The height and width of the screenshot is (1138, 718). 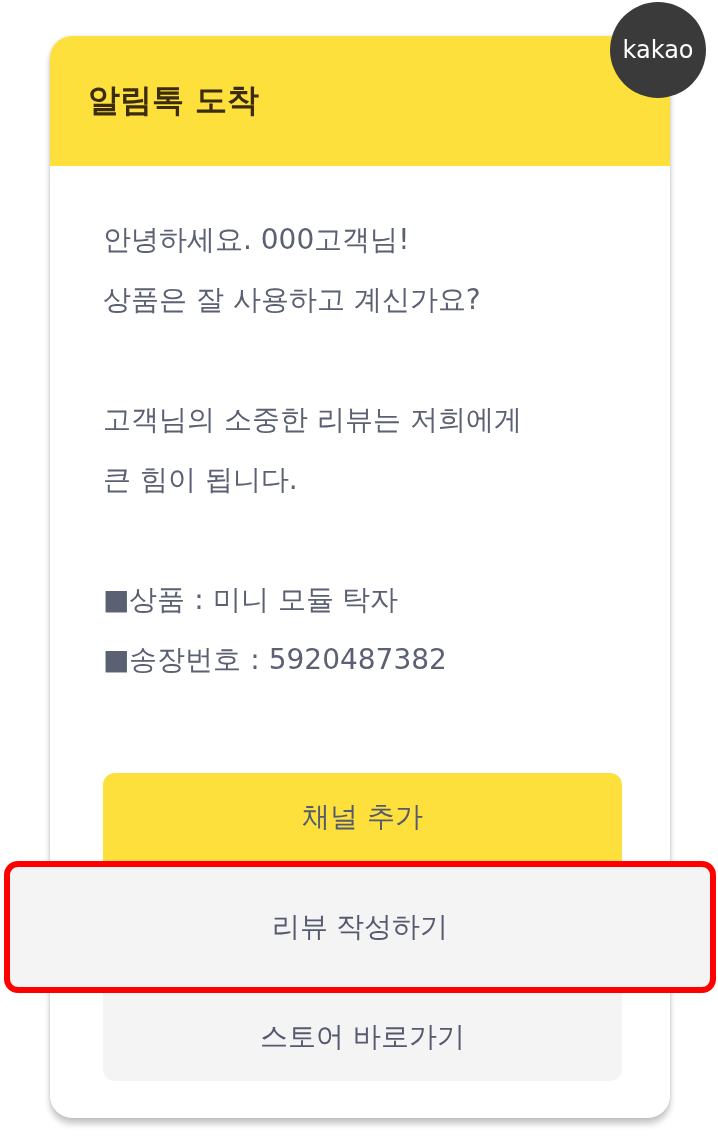 I want to click on message-line: 고객님의 소중한 리뷰는 저희에게, so click(x=313, y=420).